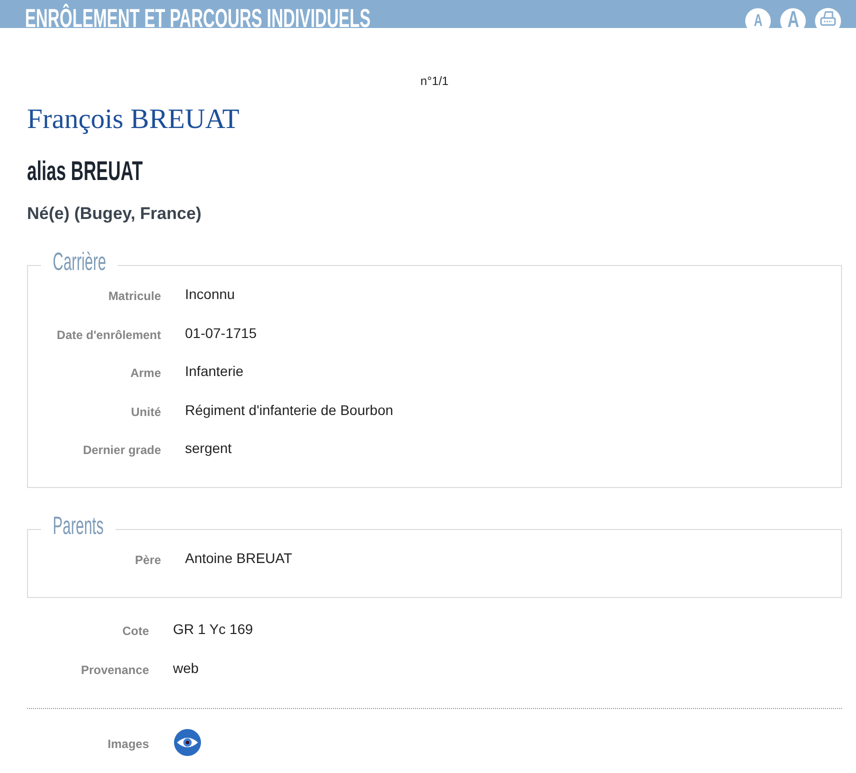 The height and width of the screenshot is (773, 856). Describe the element at coordinates (289, 410) in the screenshot. I see `field-value: Régiment d'infanterie de Bourbon` at that location.